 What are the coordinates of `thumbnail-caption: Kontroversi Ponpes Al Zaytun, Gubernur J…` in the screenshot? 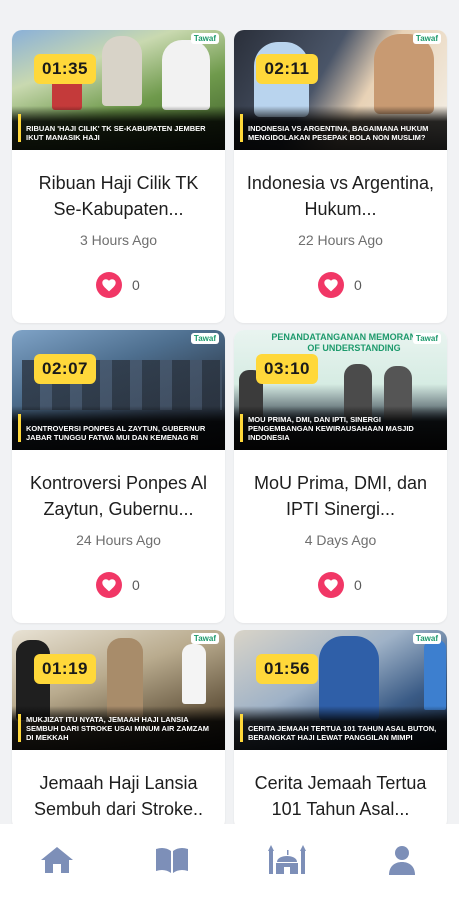 It's located at (116, 433).